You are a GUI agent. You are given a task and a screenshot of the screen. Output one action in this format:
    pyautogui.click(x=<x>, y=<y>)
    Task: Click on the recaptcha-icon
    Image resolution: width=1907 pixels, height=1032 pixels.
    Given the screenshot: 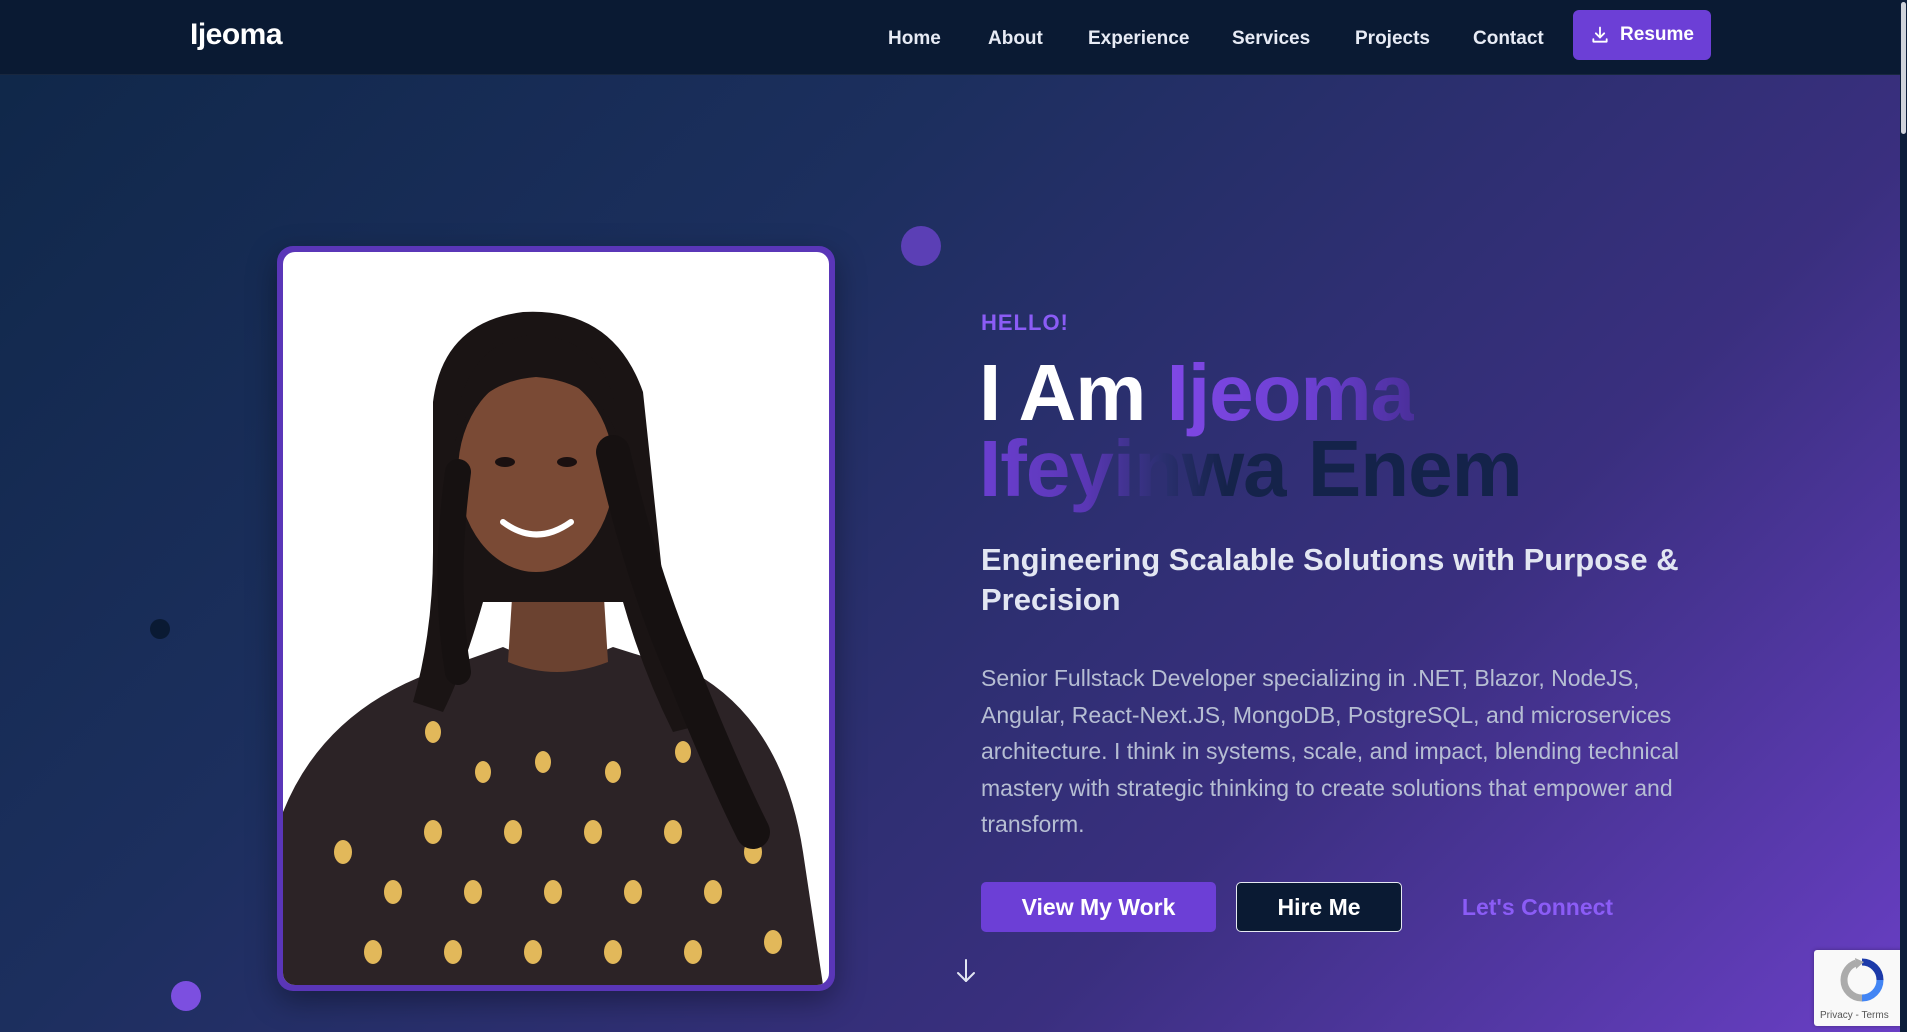 What is the action you would take?
    pyautogui.click(x=1862, y=980)
    